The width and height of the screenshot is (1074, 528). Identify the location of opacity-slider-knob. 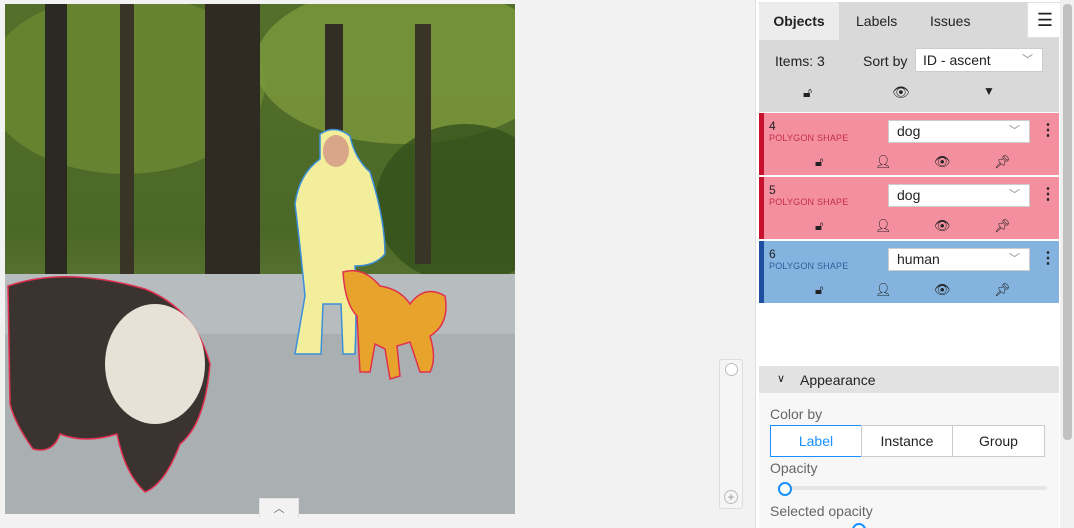
(785, 489).